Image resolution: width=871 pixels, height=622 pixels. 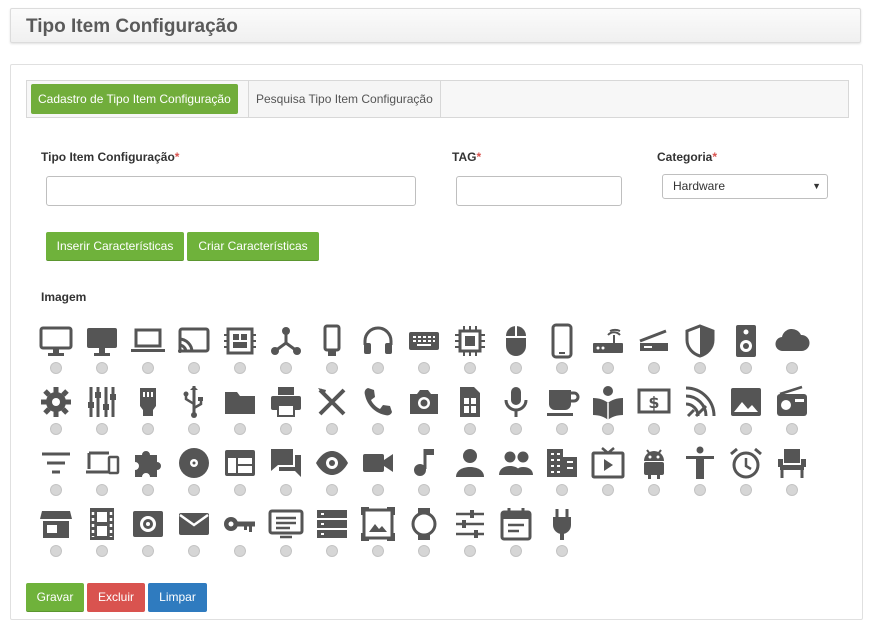 What do you see at coordinates (134, 99) in the screenshot?
I see `tab-cadastro: Cadastro de Tipo Item Configuração` at bounding box center [134, 99].